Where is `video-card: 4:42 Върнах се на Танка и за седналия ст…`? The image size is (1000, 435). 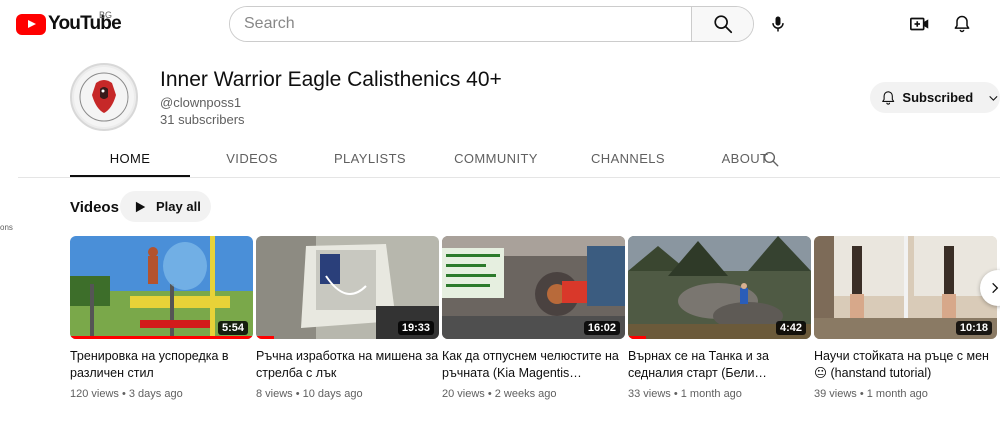
video-card: 4:42 Върнах се на Танка и за седналия ст… is located at coordinates (719, 318).